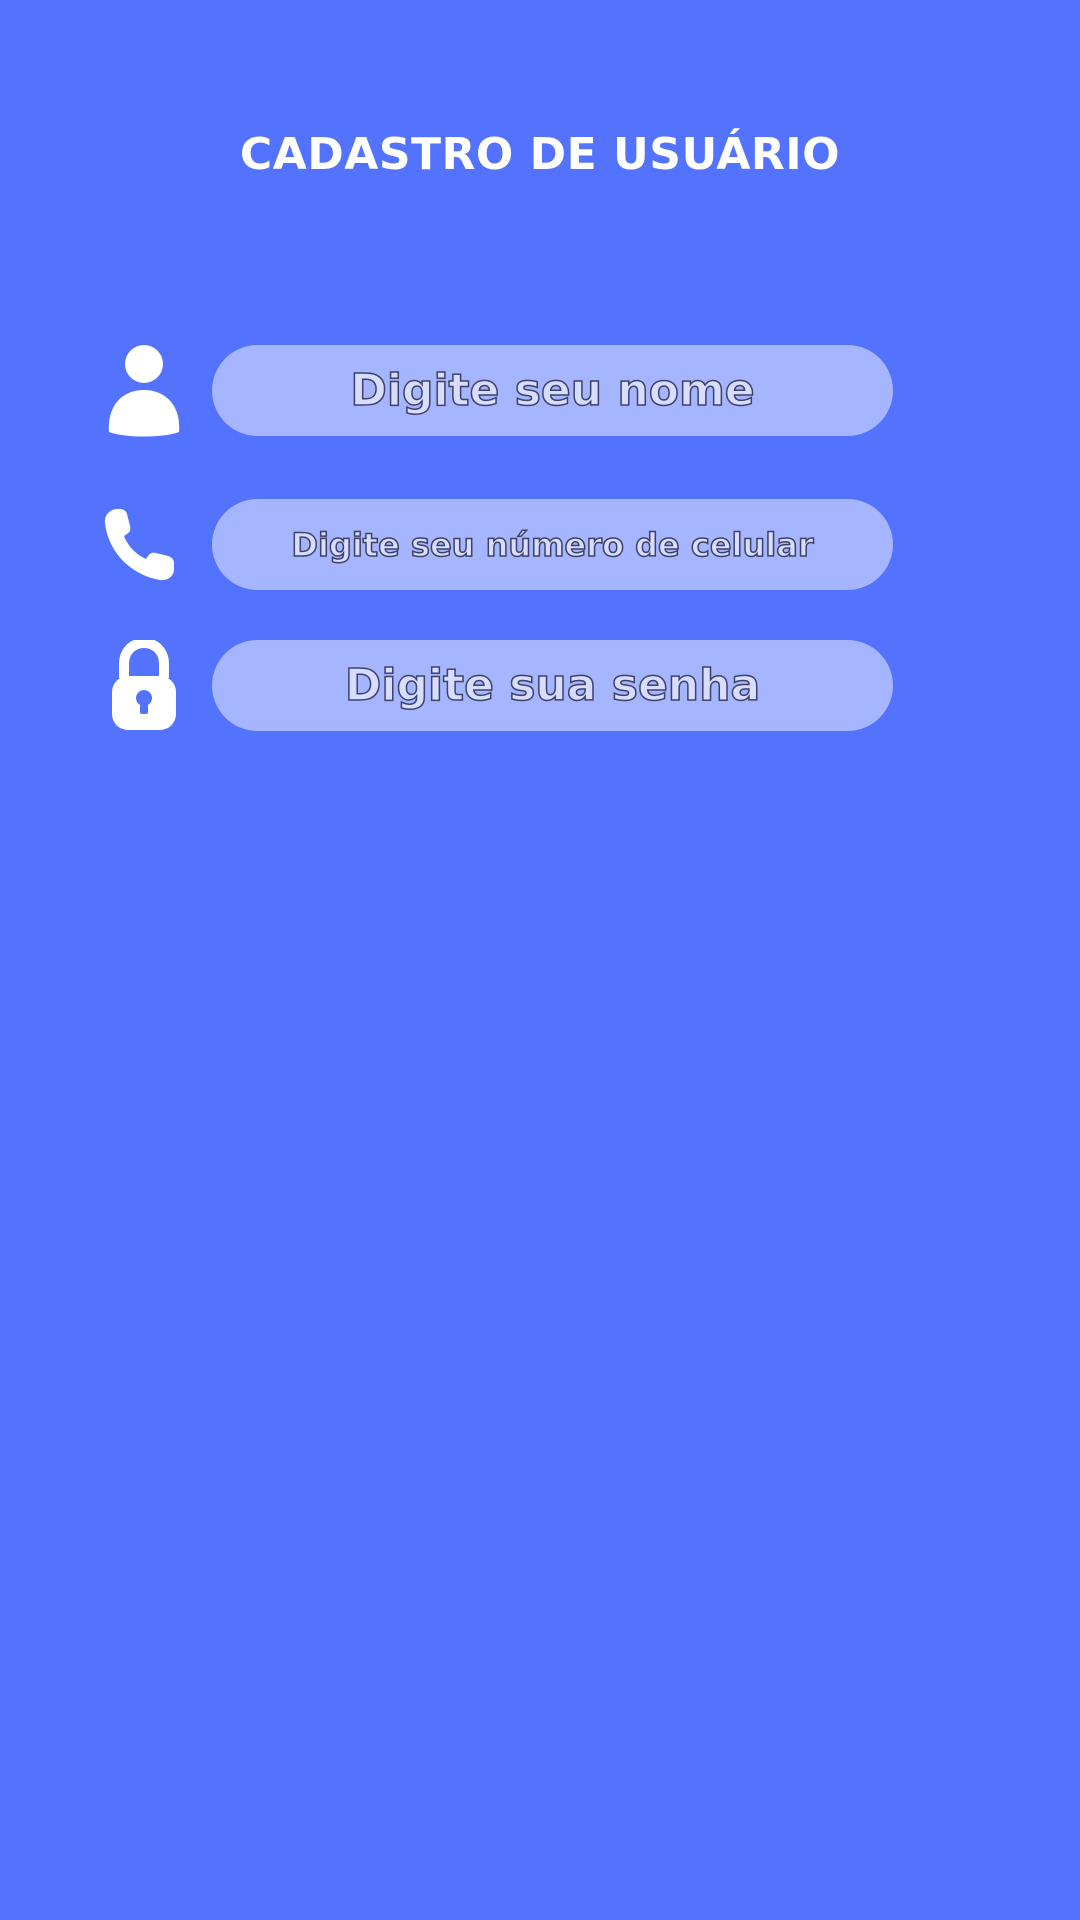 The height and width of the screenshot is (1920, 1080). Describe the element at coordinates (144, 686) in the screenshot. I see `lock-icon` at that location.